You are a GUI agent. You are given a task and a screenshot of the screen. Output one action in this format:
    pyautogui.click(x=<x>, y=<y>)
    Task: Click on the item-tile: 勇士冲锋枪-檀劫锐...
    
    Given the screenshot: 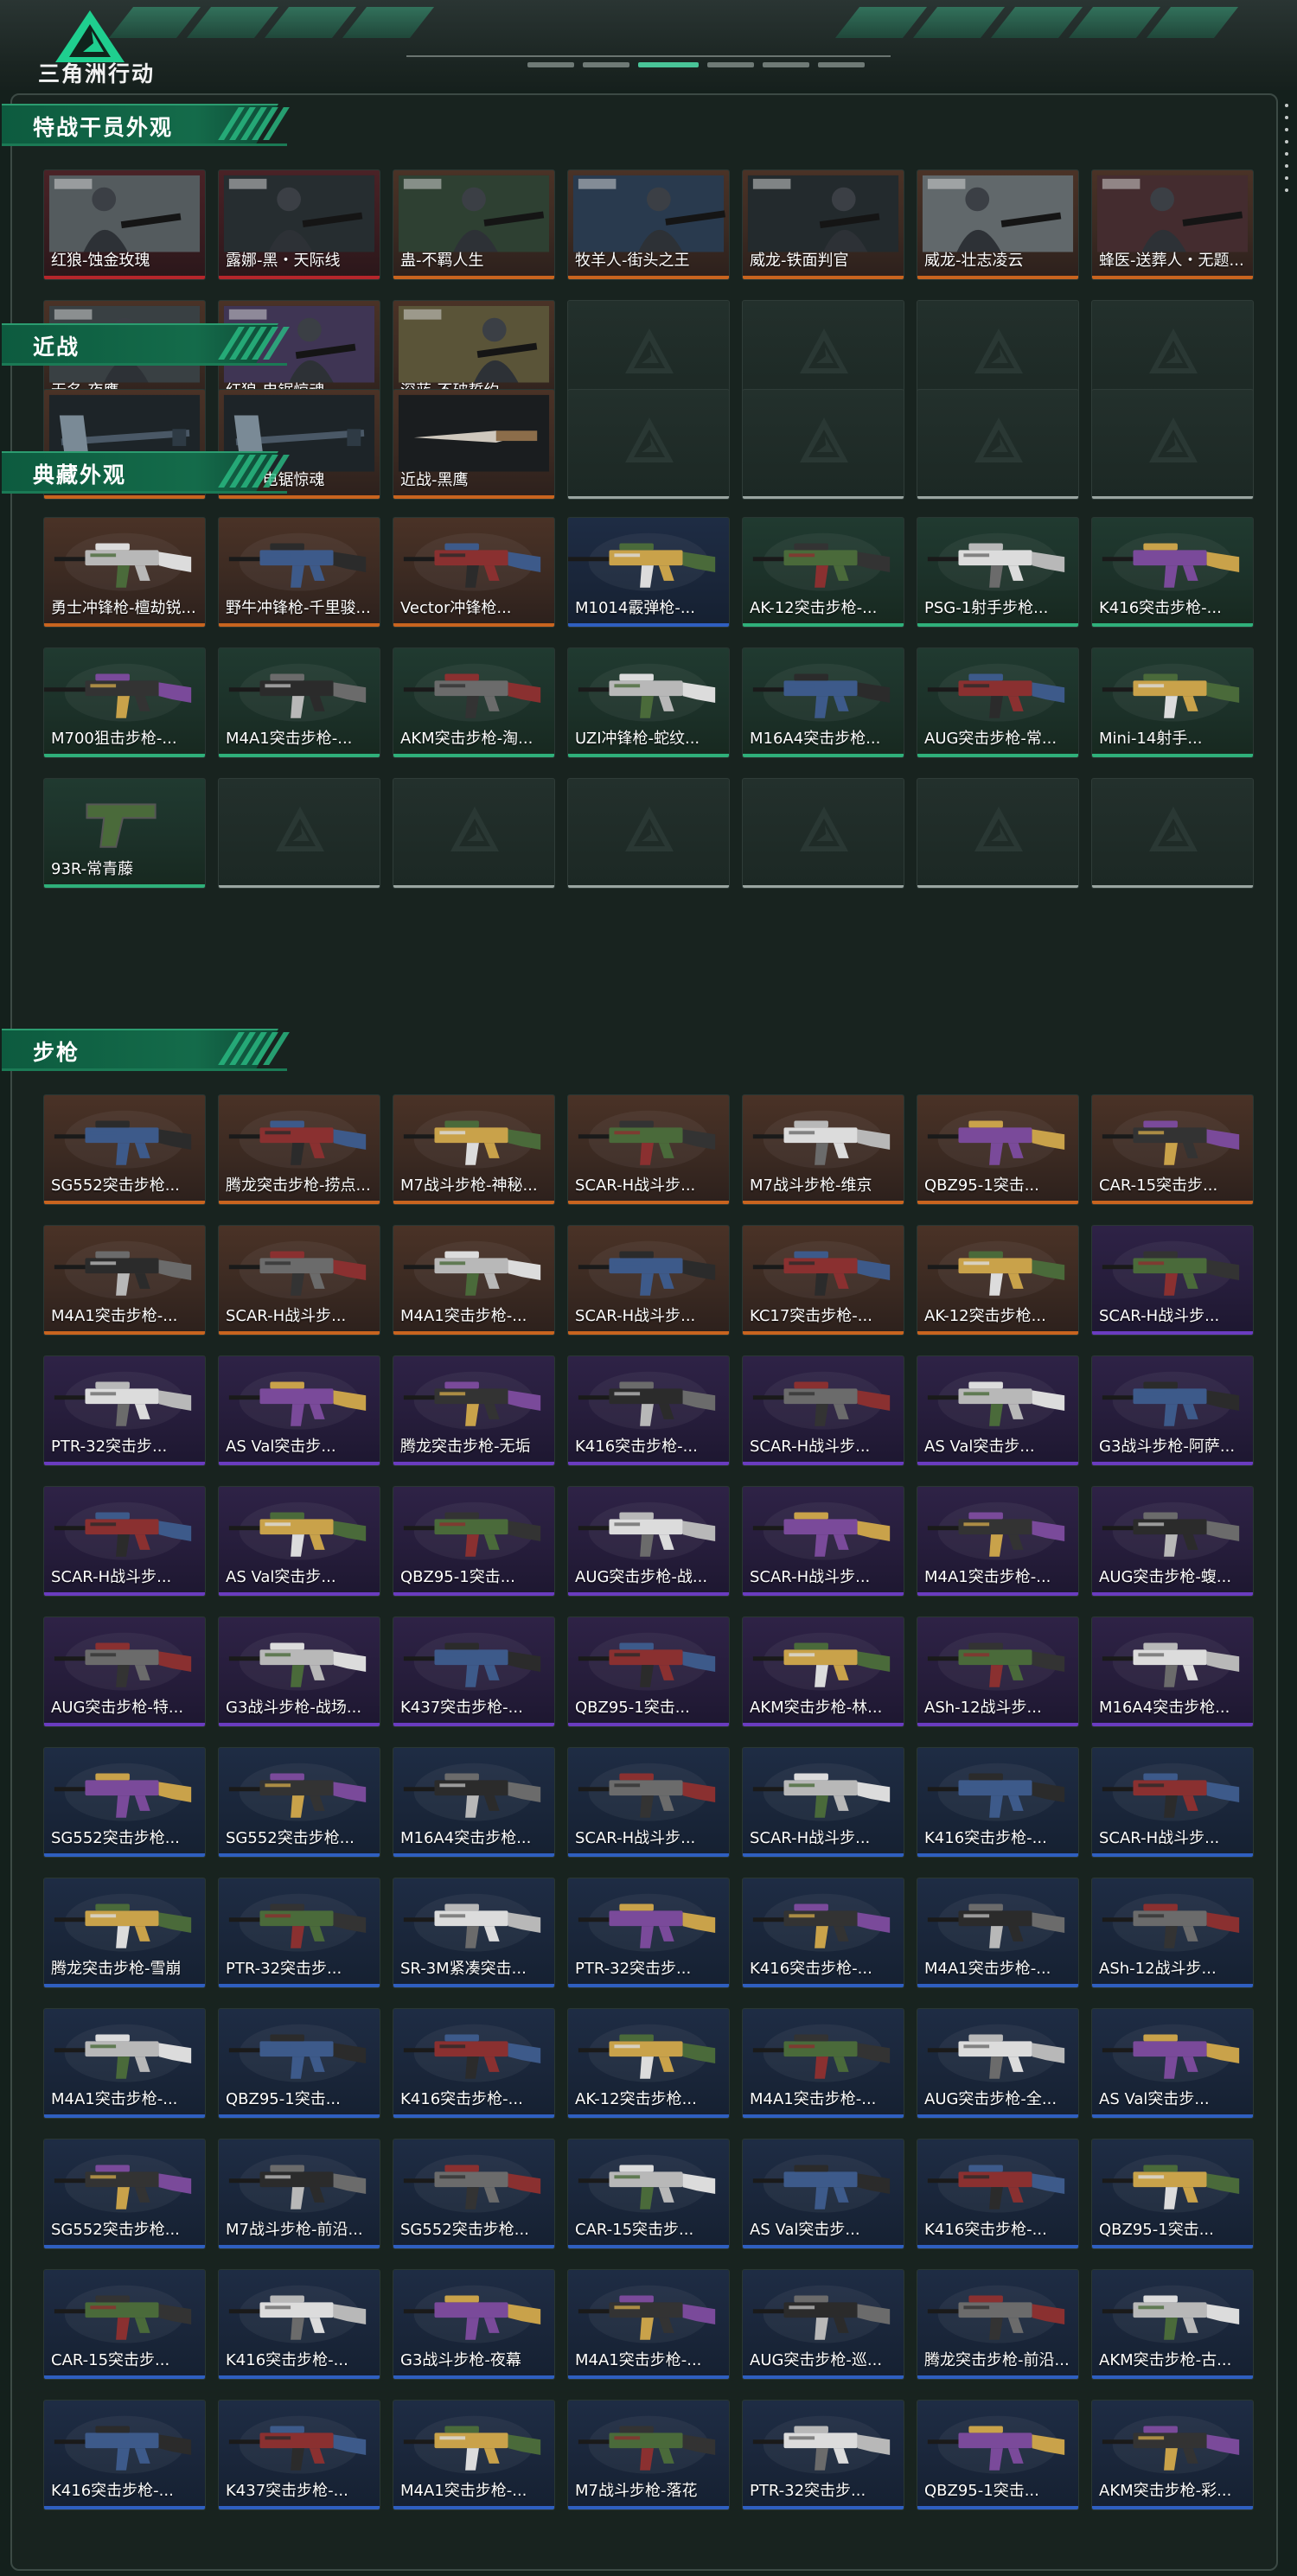 What is the action you would take?
    pyautogui.click(x=125, y=572)
    